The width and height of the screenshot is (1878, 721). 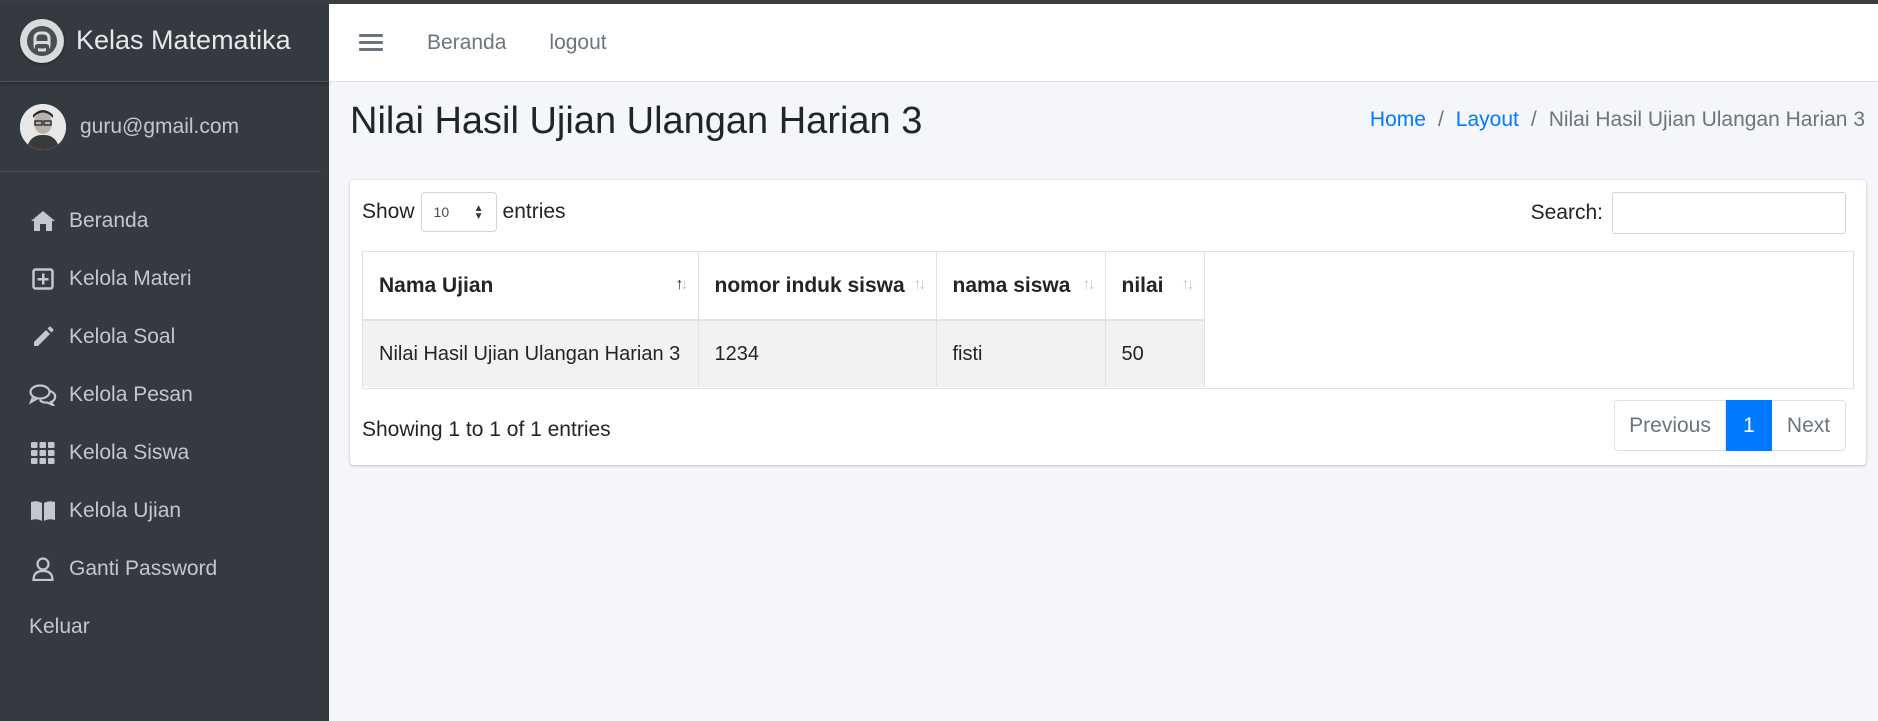 What do you see at coordinates (436, 285) in the screenshot?
I see `column-header-label: Nama Ujian` at bounding box center [436, 285].